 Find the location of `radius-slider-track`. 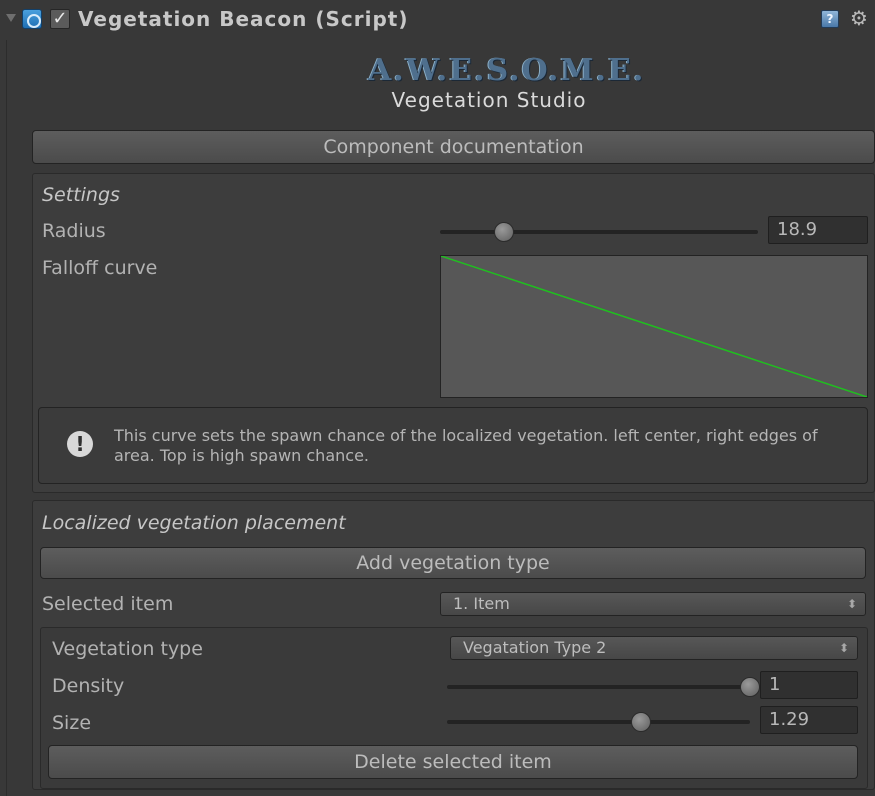

radius-slider-track is located at coordinates (599, 232).